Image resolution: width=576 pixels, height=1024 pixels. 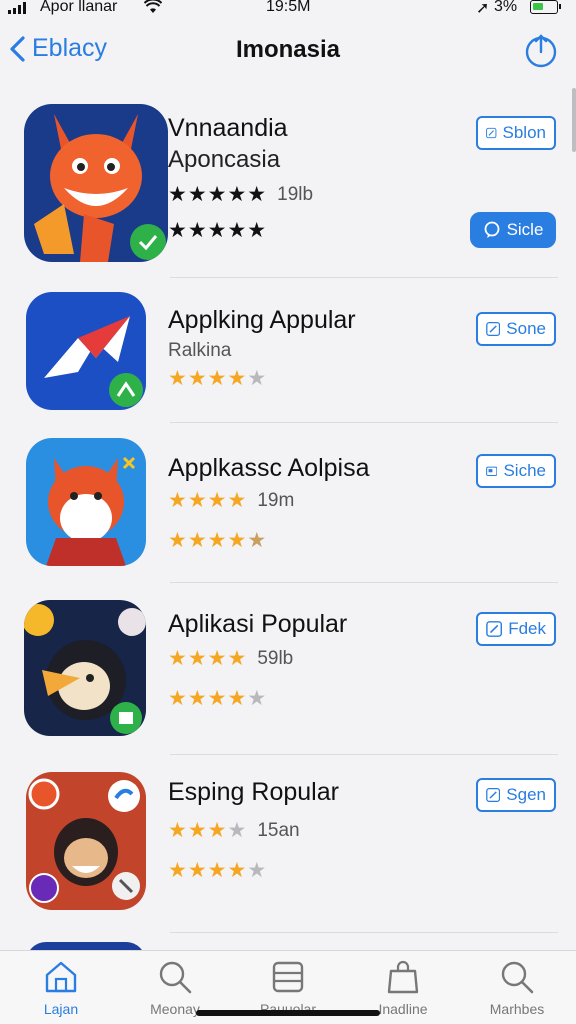 I want to click on app-action-button: Sone, so click(x=516, y=329).